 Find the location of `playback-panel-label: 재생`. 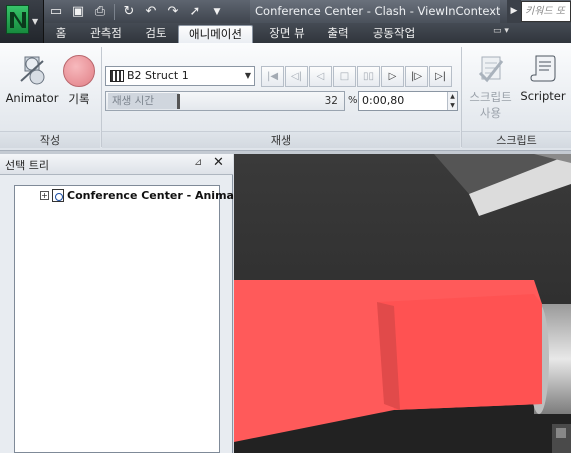

playback-panel-label: 재생 is located at coordinates (281, 139).